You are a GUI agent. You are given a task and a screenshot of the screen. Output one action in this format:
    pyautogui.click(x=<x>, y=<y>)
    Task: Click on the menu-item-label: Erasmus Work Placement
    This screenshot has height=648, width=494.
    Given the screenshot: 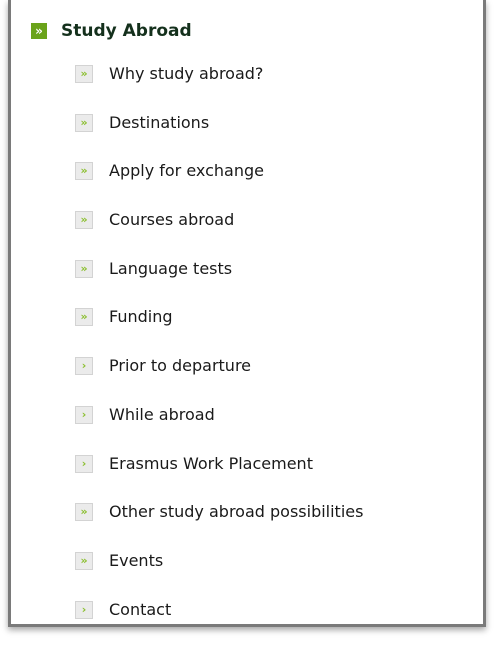 What is the action you would take?
    pyautogui.click(x=211, y=463)
    